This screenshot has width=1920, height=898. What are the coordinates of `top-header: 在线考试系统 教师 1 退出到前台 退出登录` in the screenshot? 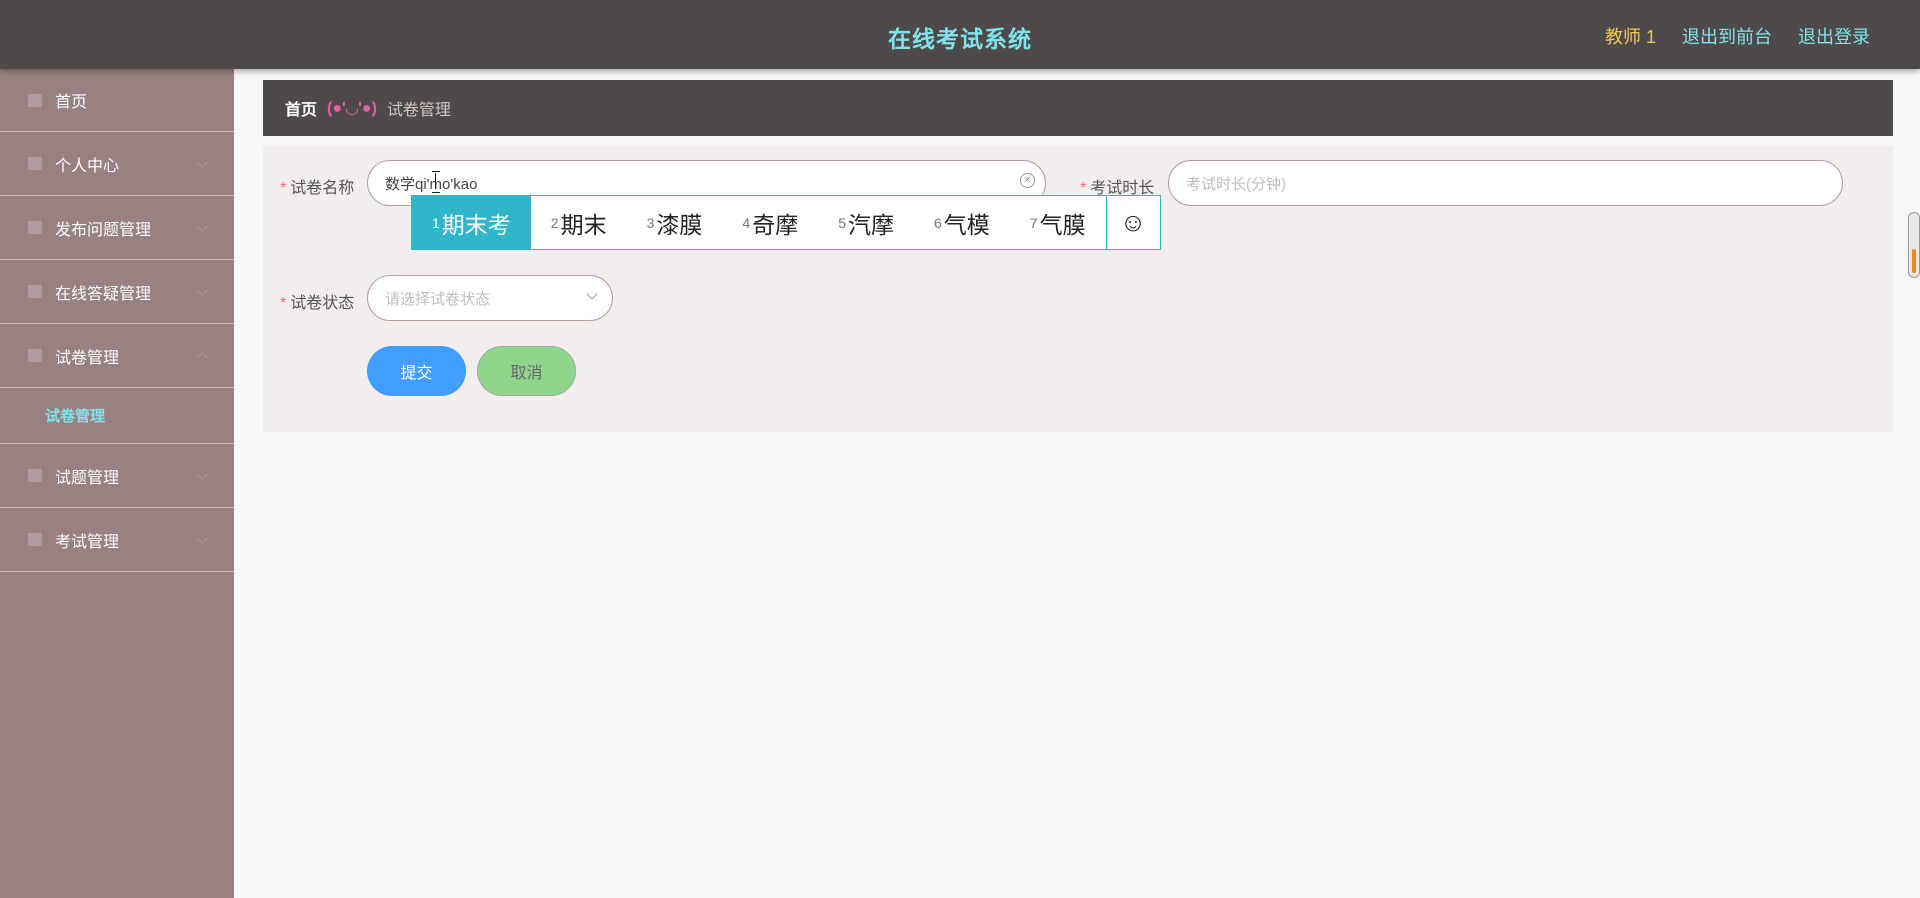 It's located at (960, 34).